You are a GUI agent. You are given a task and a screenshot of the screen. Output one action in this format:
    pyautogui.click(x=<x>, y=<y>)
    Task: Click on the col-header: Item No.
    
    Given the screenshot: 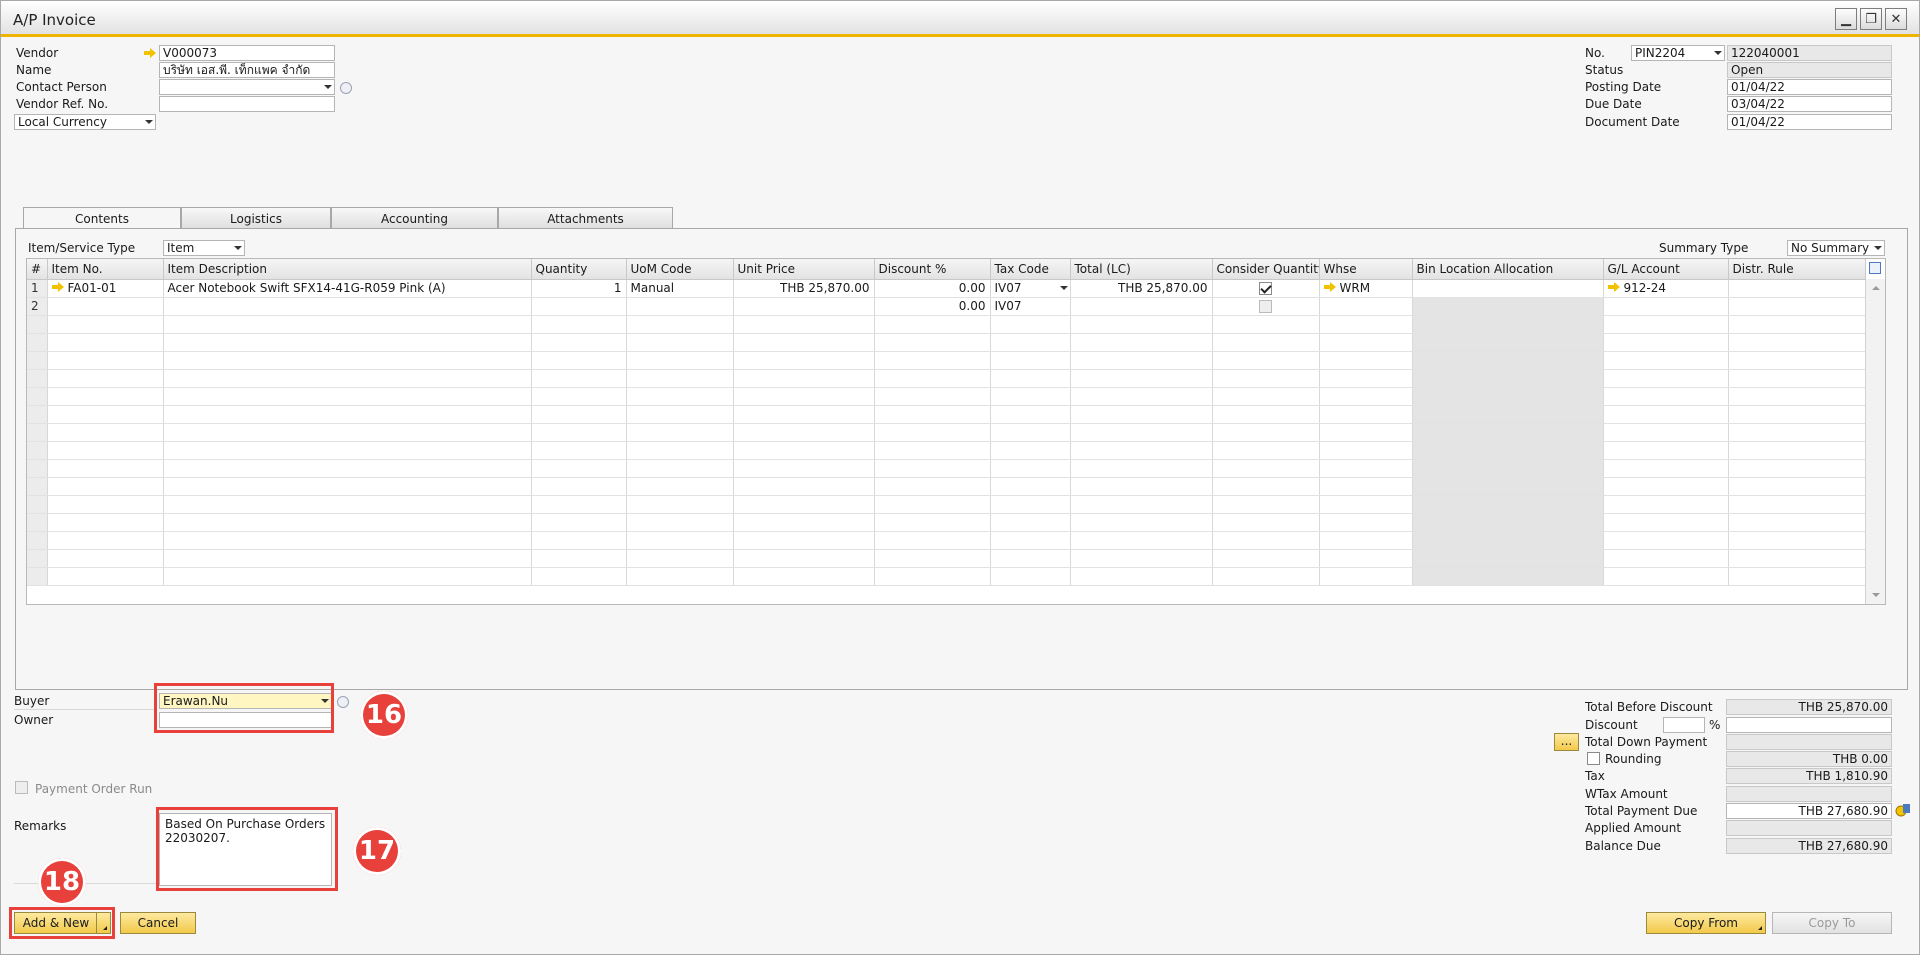 What is the action you would take?
    pyautogui.click(x=105, y=269)
    